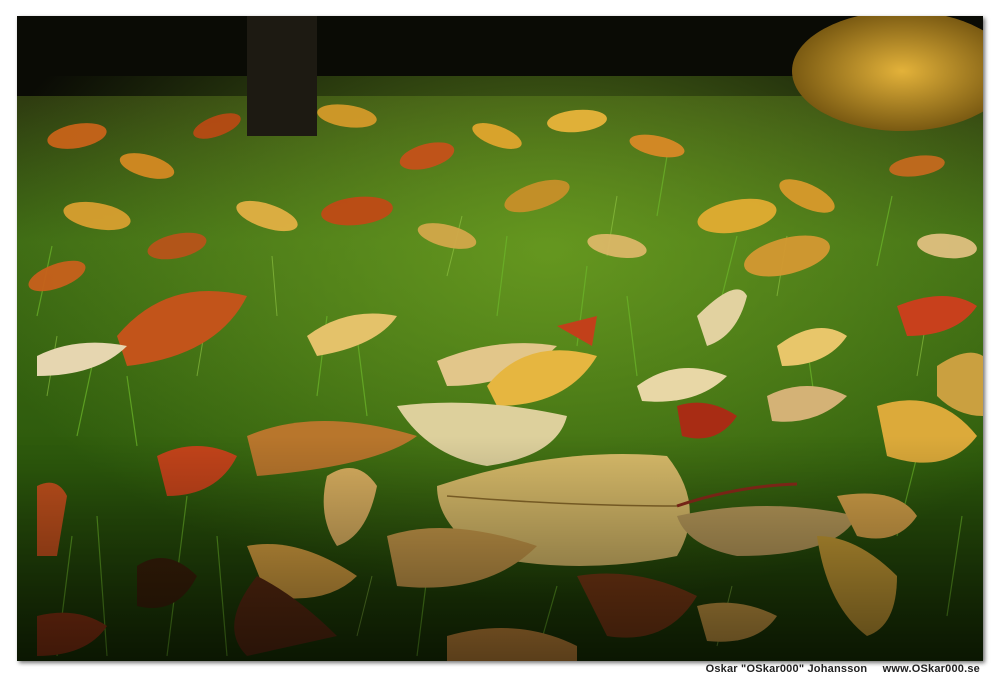 The height and width of the screenshot is (679, 1000). I want to click on tree-trunk, so click(282, 76).